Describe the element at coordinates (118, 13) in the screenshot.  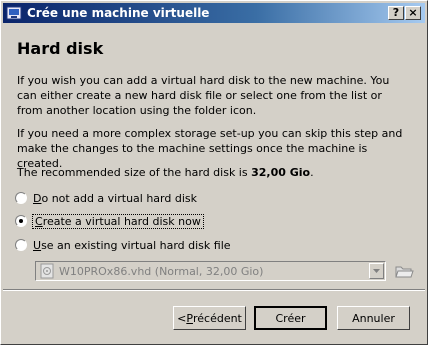
I see `window-title: Crée une machine virtuelle` at that location.